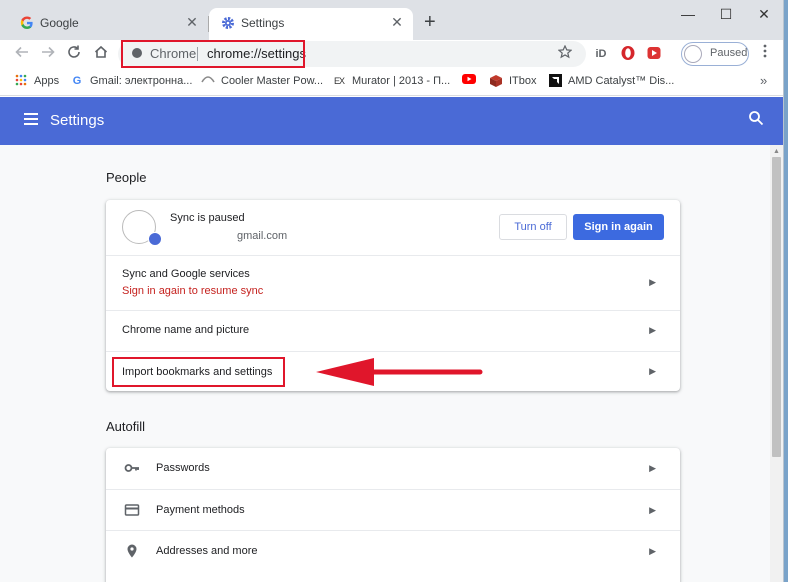 This screenshot has width=788, height=582. What do you see at coordinates (263, 23) in the screenshot?
I see `tab-title: Settings` at bounding box center [263, 23].